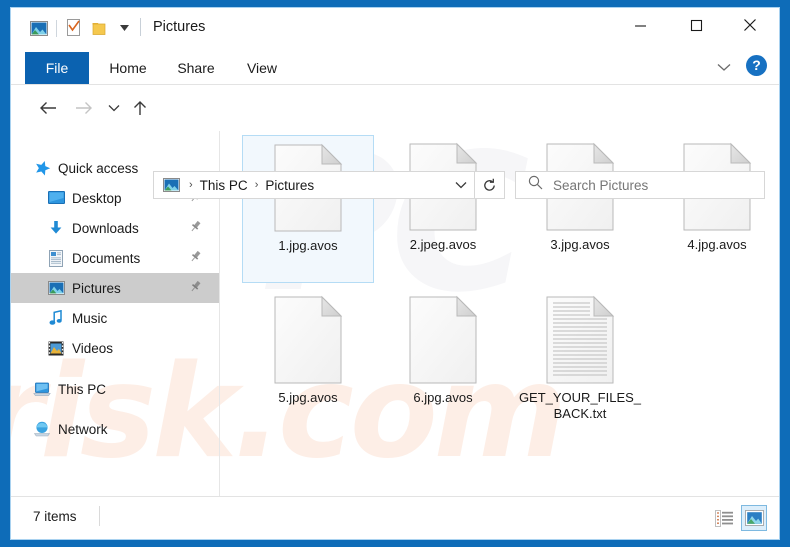  I want to click on breadcrumb-this-pc: This PC, so click(224, 185).